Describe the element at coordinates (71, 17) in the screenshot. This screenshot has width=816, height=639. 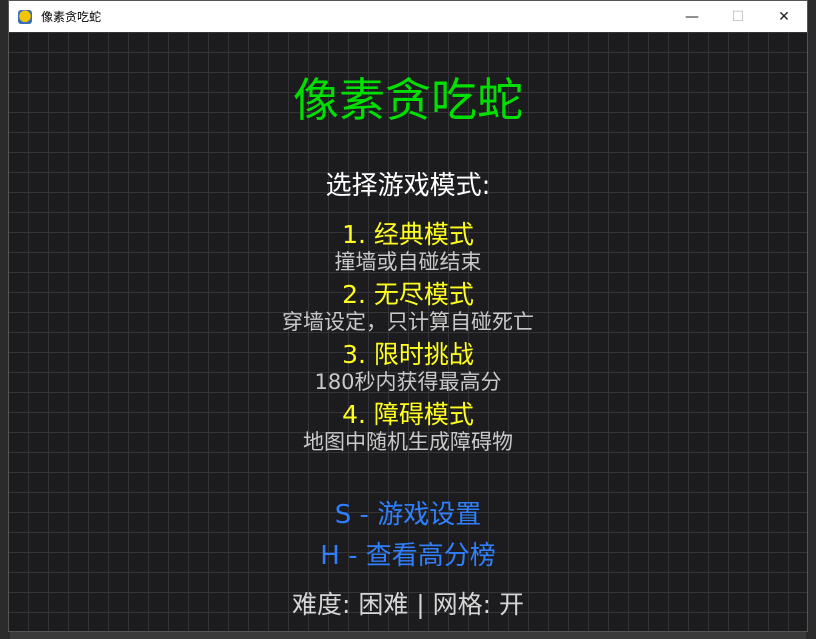
I see `window-title: 像素贪吃蛇` at that location.